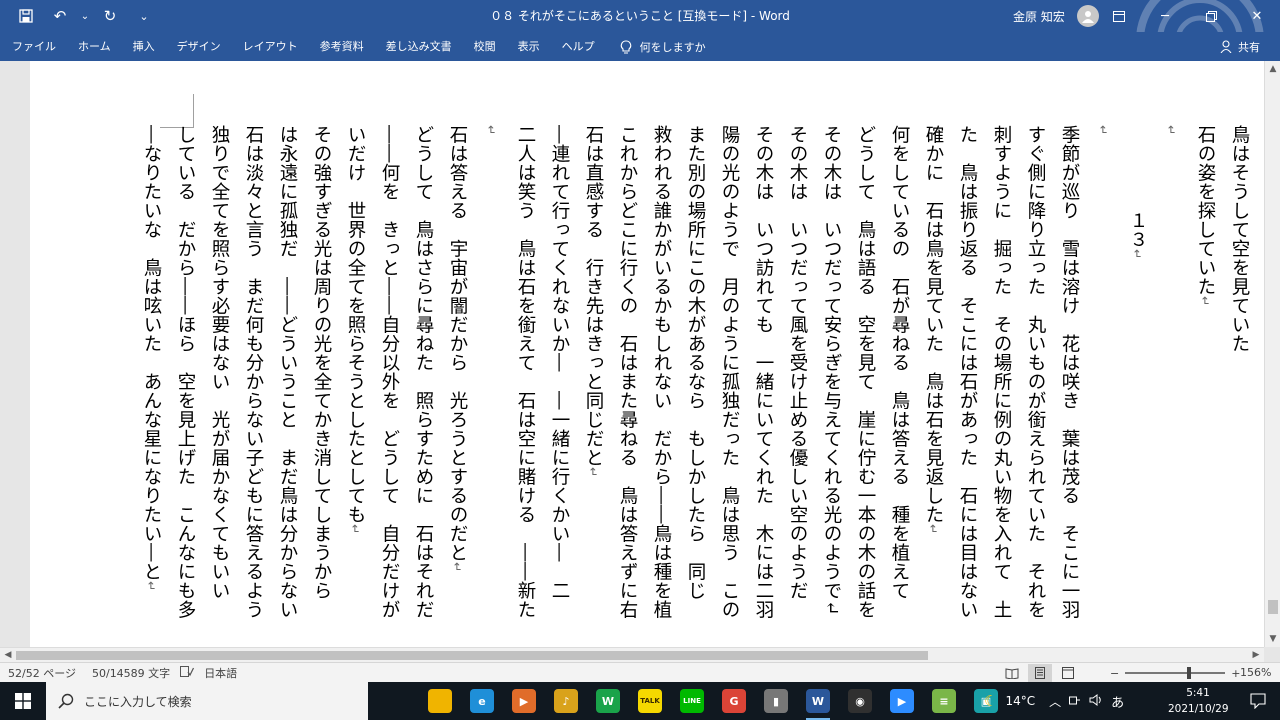 This screenshot has height=720, width=1280. Describe the element at coordinates (1075, 701) in the screenshot. I see `network-icon` at that location.